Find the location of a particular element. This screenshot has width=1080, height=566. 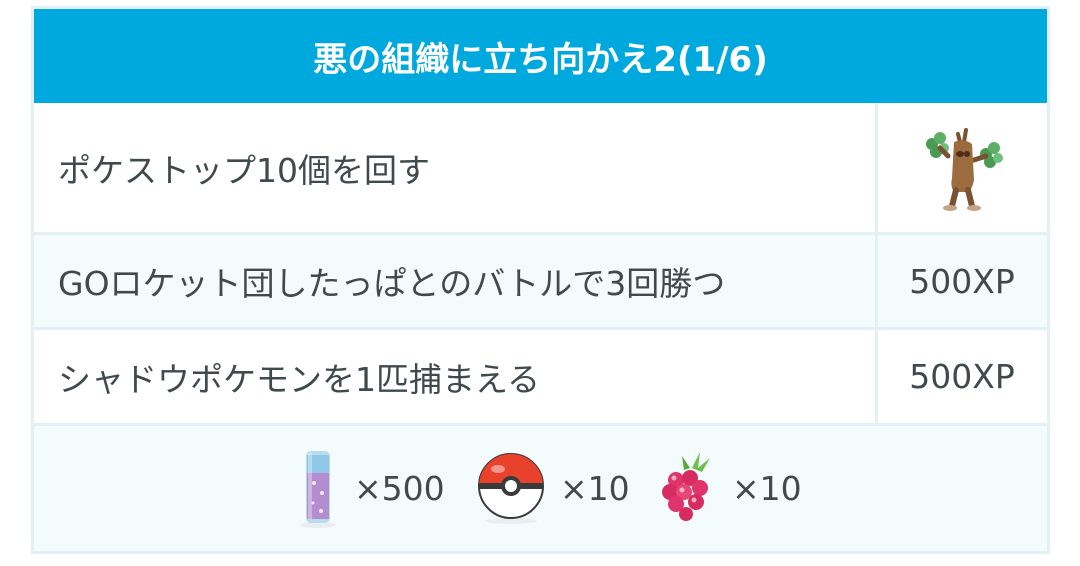

sudowoodo-icon is located at coordinates (962, 168).